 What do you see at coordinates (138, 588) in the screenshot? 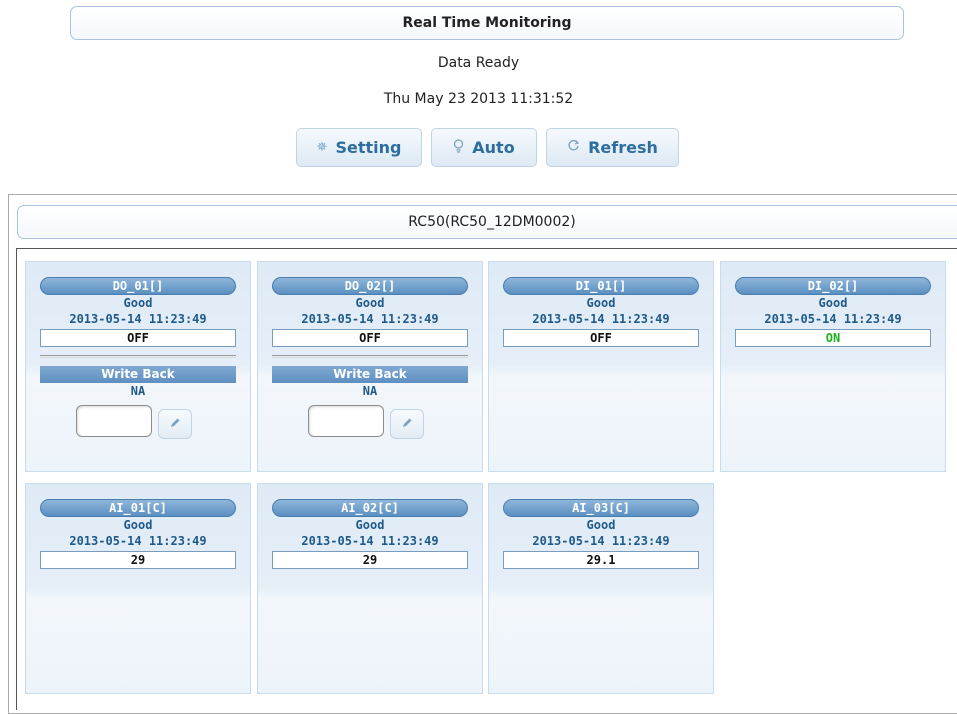
I see `point-card: AI_01[C] Good 2013-05-14 11:23:49 29` at bounding box center [138, 588].